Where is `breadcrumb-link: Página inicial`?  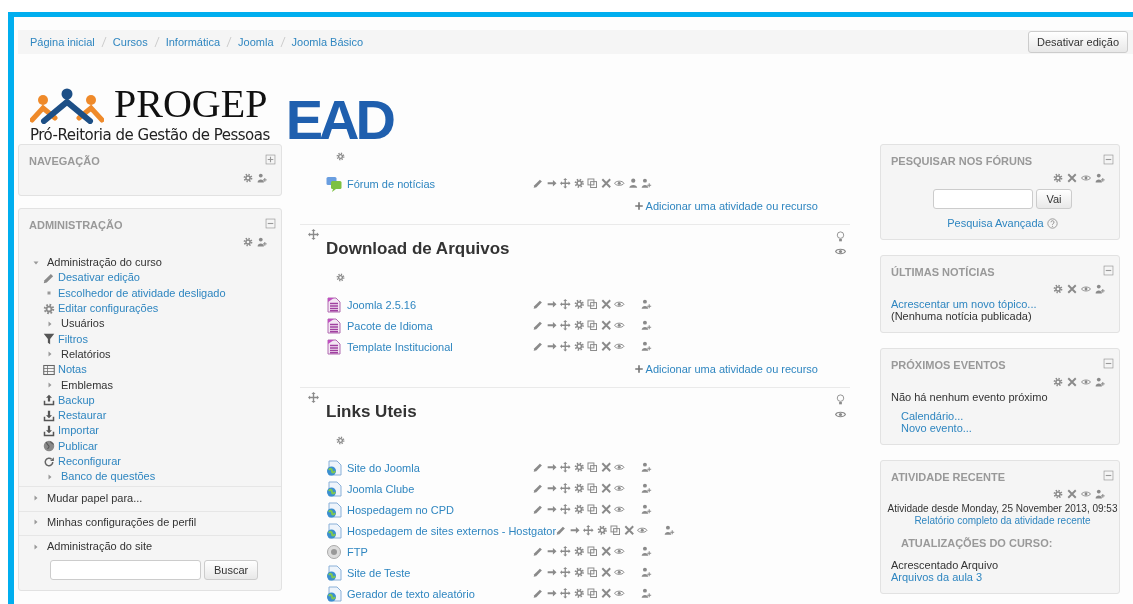
breadcrumb-link: Página inicial is located at coordinates (62, 42).